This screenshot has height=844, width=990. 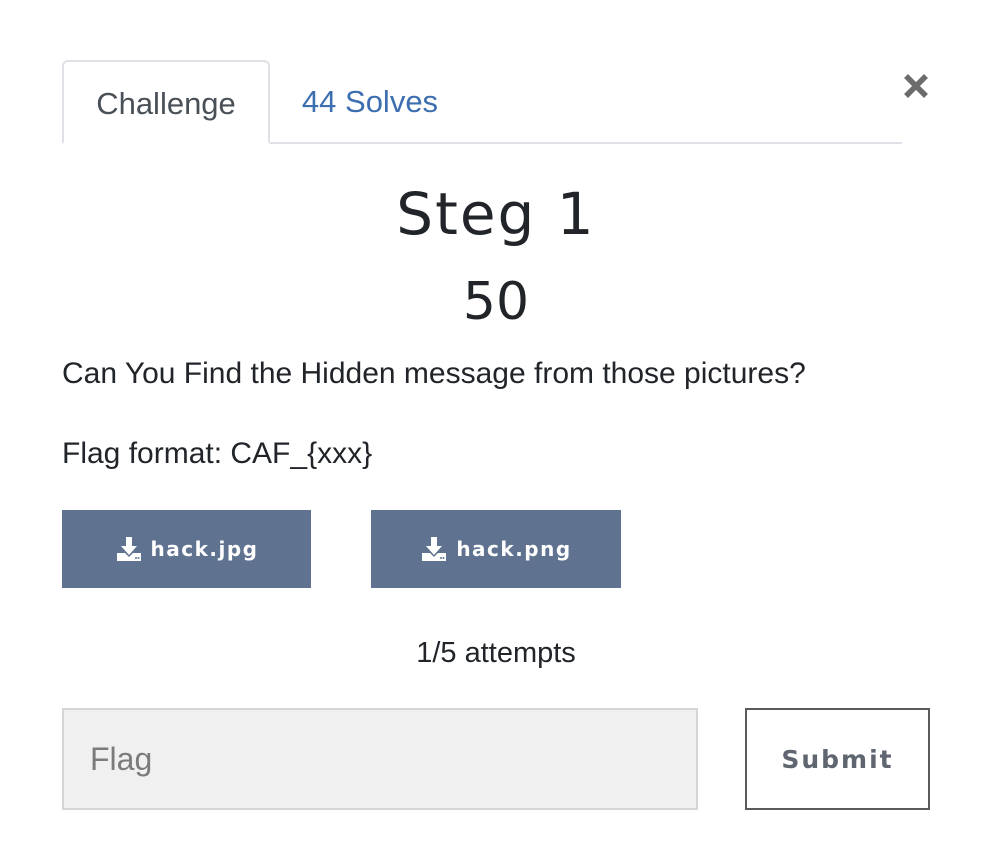 What do you see at coordinates (496, 302) in the screenshot?
I see `challenge-value: 50` at bounding box center [496, 302].